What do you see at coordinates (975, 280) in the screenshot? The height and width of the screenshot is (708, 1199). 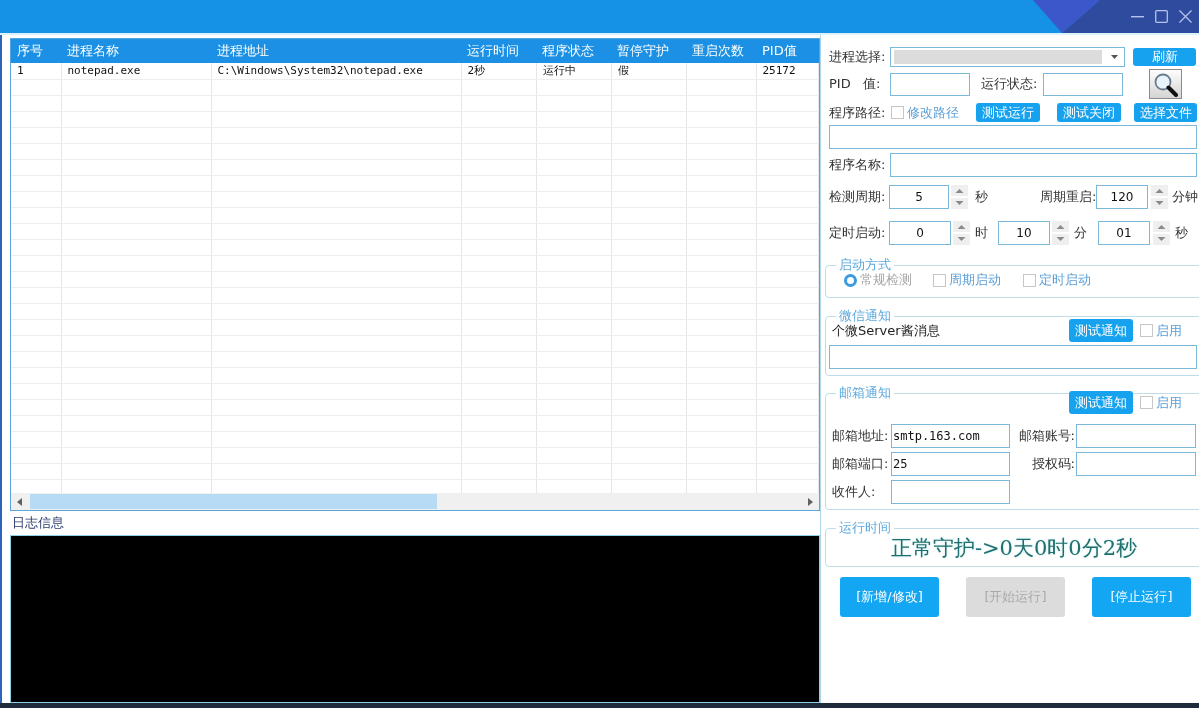 I see `checkbox-label: 周期启动` at bounding box center [975, 280].